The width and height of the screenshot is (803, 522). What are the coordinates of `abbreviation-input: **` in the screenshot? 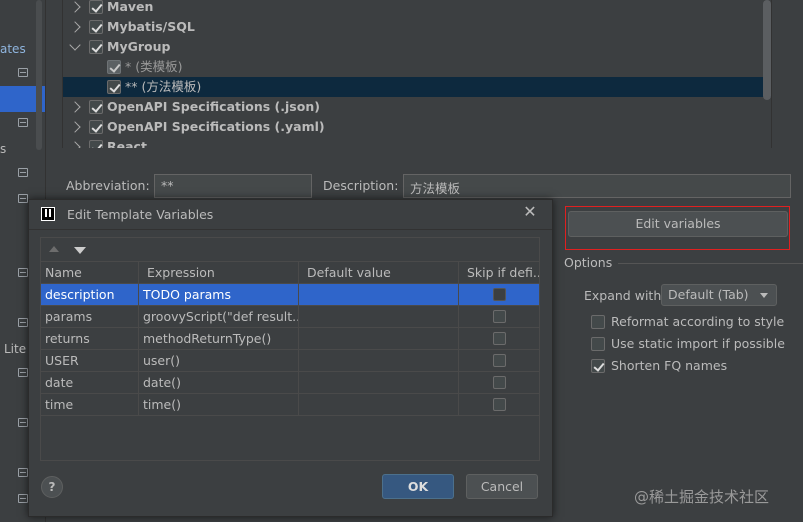 It's located at (233, 186).